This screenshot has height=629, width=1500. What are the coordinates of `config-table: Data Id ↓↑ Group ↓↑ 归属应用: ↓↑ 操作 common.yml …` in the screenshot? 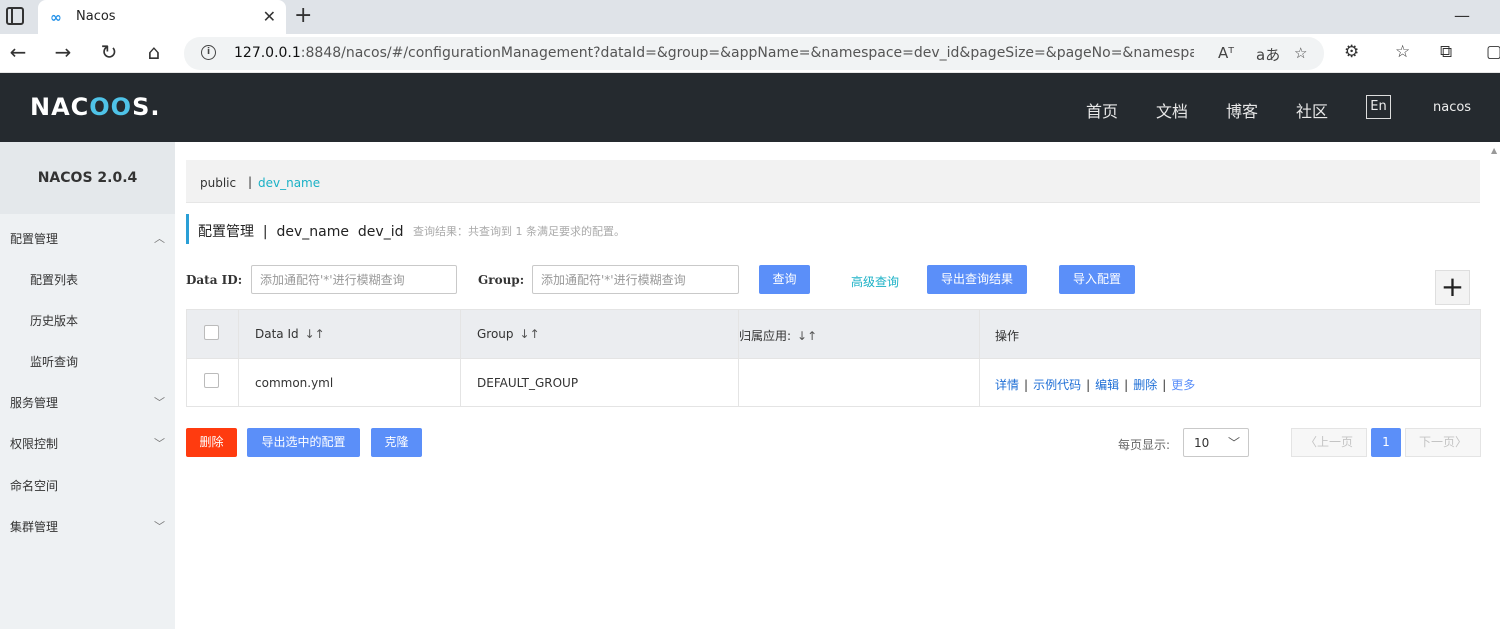 It's located at (833, 358).